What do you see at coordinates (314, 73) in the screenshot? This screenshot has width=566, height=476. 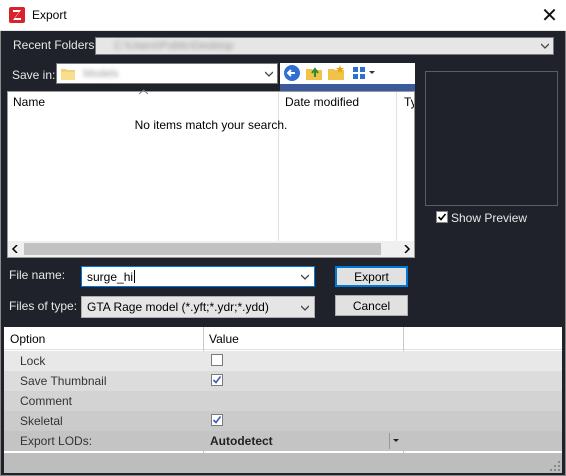 I see `up-folder-icon` at bounding box center [314, 73].